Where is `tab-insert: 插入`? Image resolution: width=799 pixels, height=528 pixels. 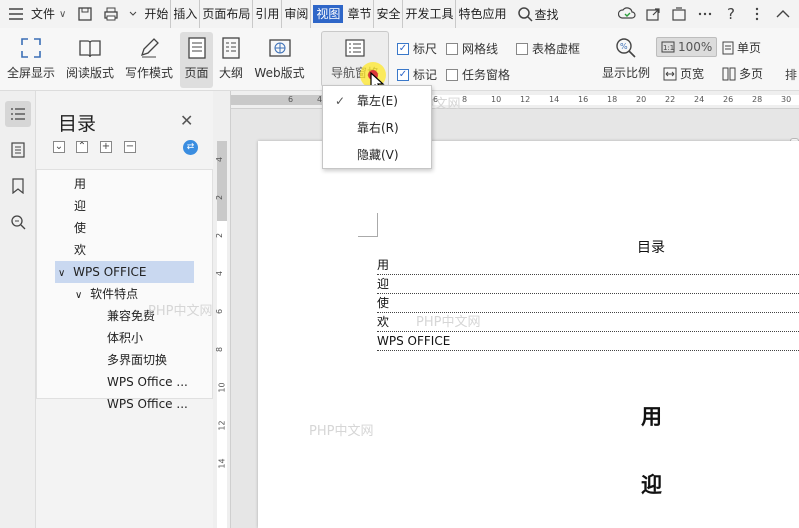
tab-insert: 插入 is located at coordinates (186, 14).